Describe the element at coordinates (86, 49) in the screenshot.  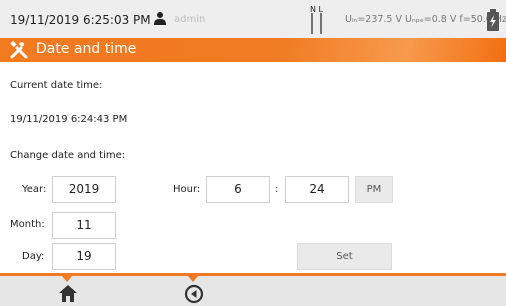
I see `page-title: Date and time` at that location.